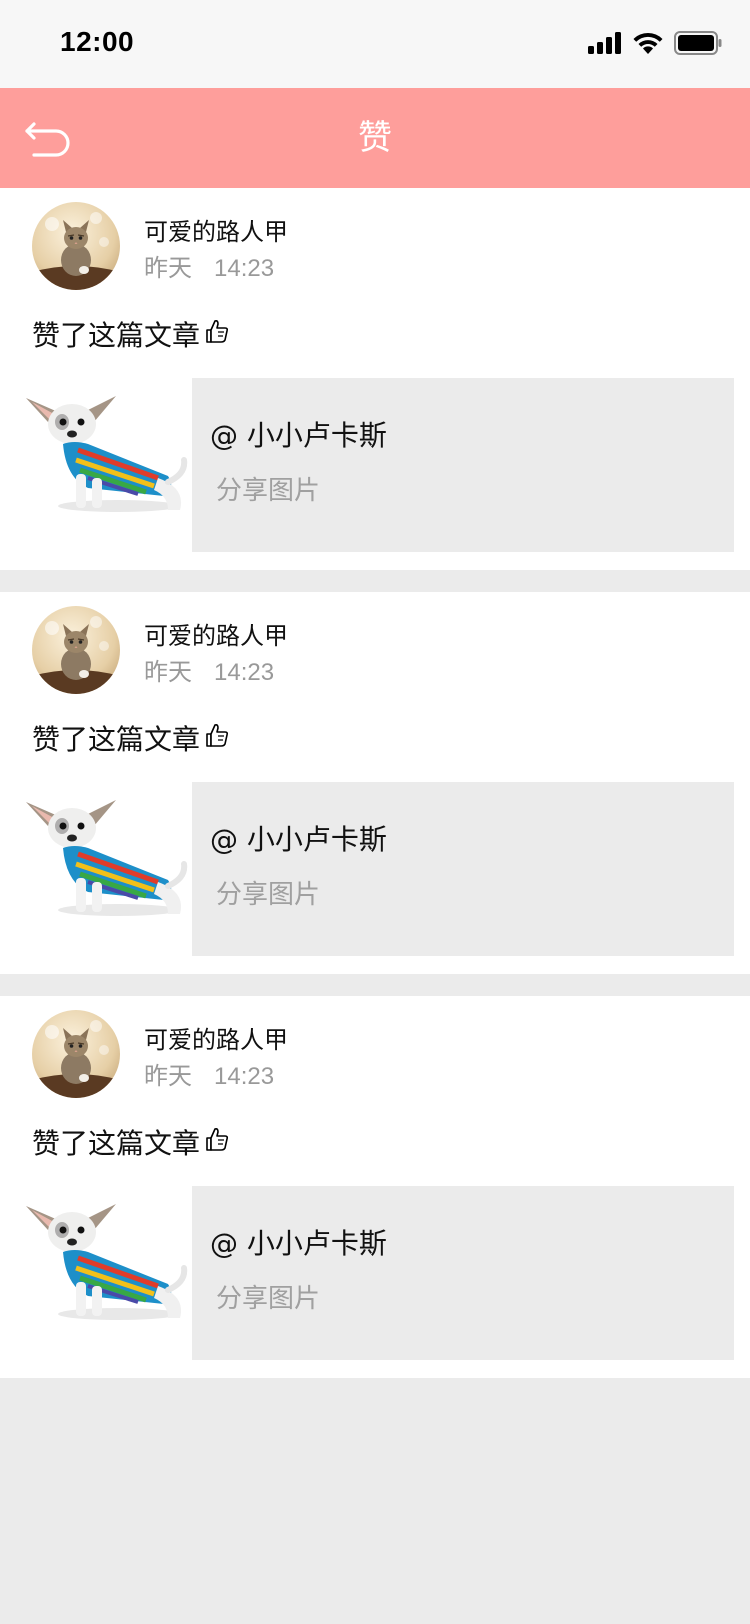  I want to click on status-bar: 12:00, so click(375, 44).